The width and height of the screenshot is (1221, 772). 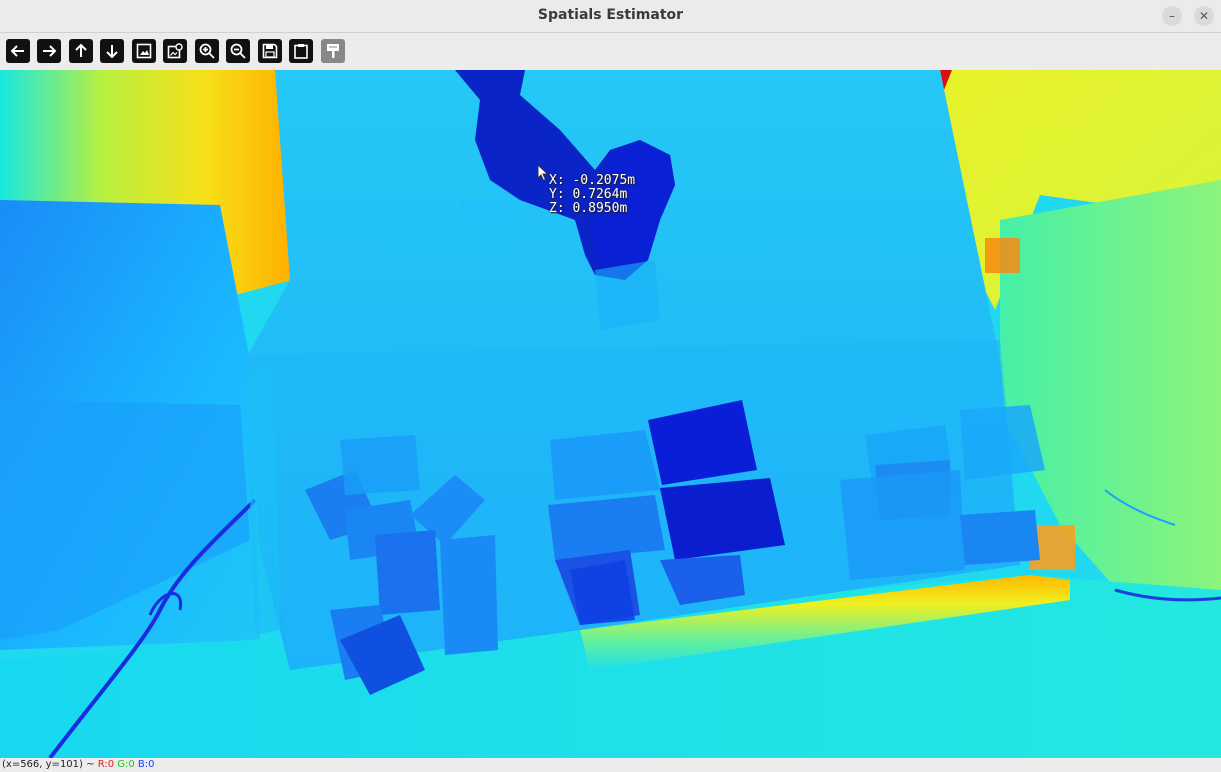 I want to click on floppy-icon, so click(x=270, y=51).